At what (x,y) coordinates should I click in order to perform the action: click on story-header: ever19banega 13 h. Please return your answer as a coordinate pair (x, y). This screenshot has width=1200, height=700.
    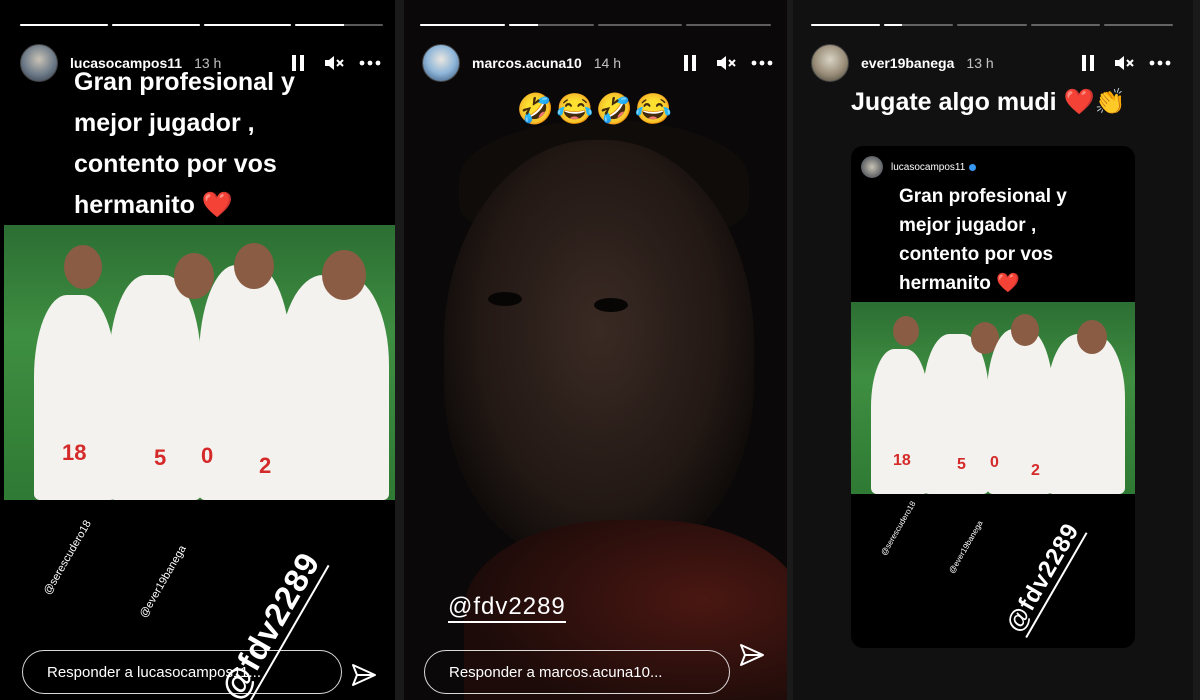
    Looking at the image, I should click on (991, 63).